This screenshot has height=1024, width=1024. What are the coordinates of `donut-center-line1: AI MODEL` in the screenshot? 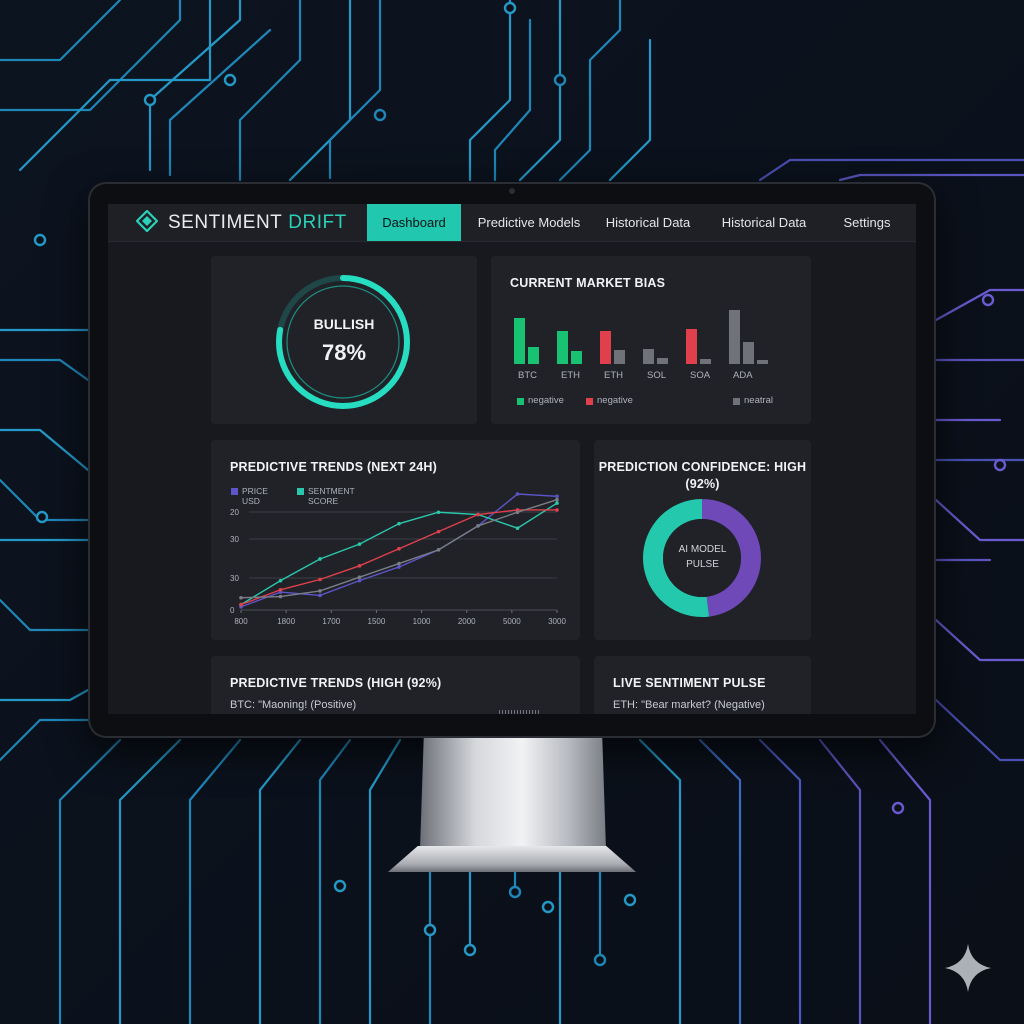 It's located at (702, 549).